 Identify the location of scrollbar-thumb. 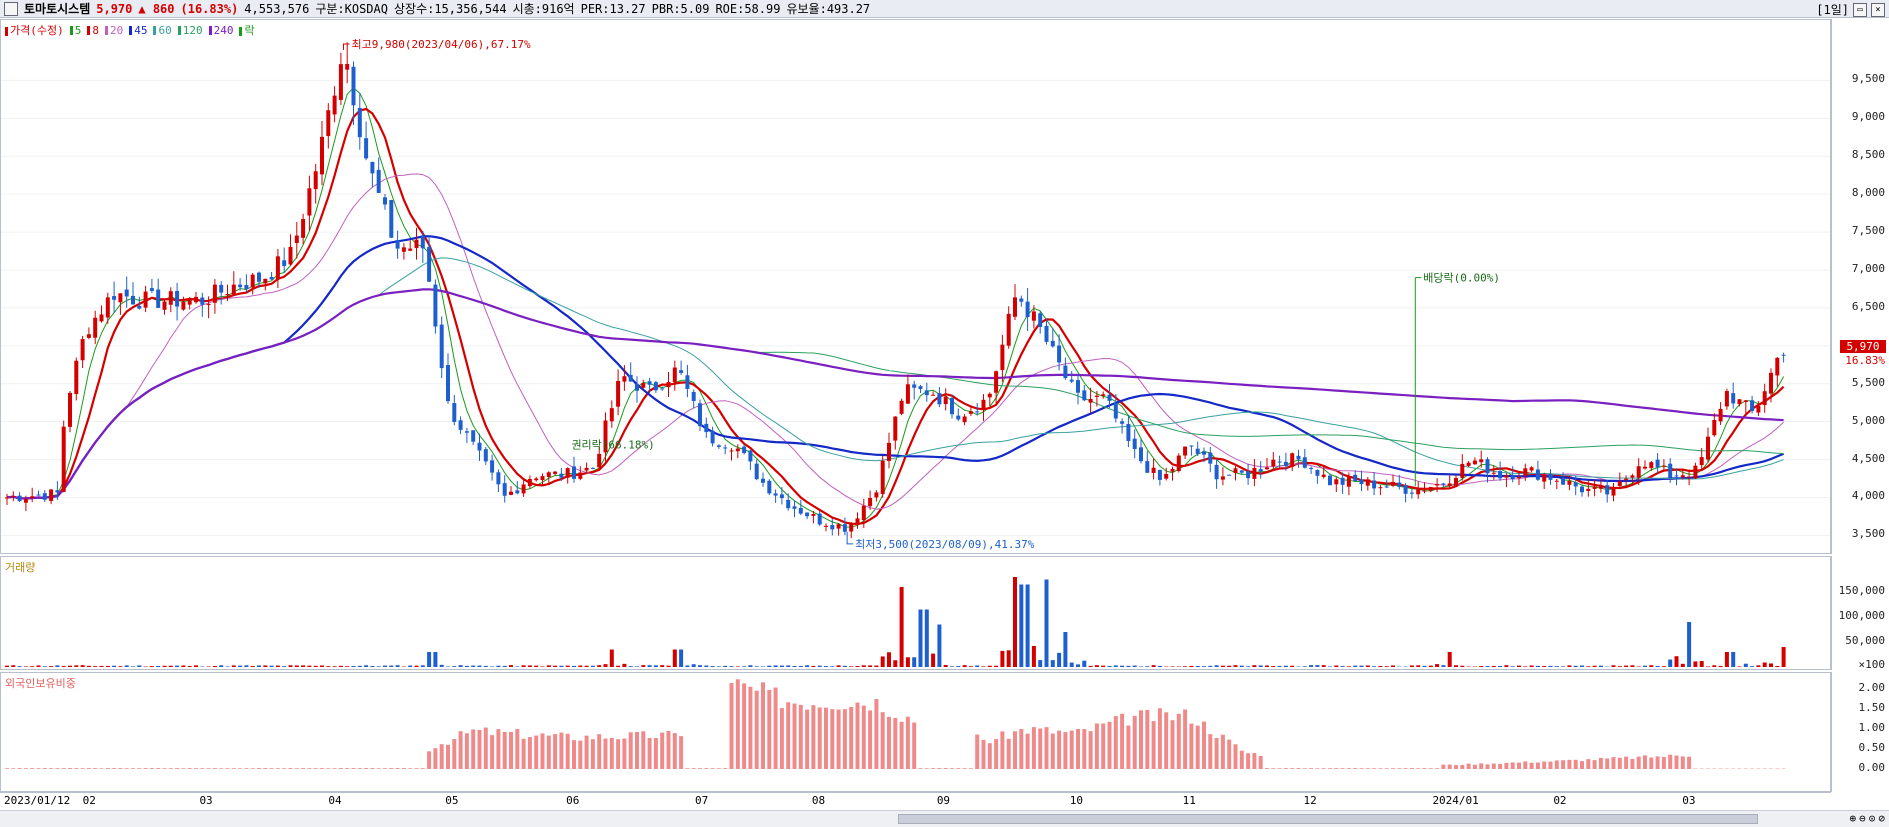
(1328, 819).